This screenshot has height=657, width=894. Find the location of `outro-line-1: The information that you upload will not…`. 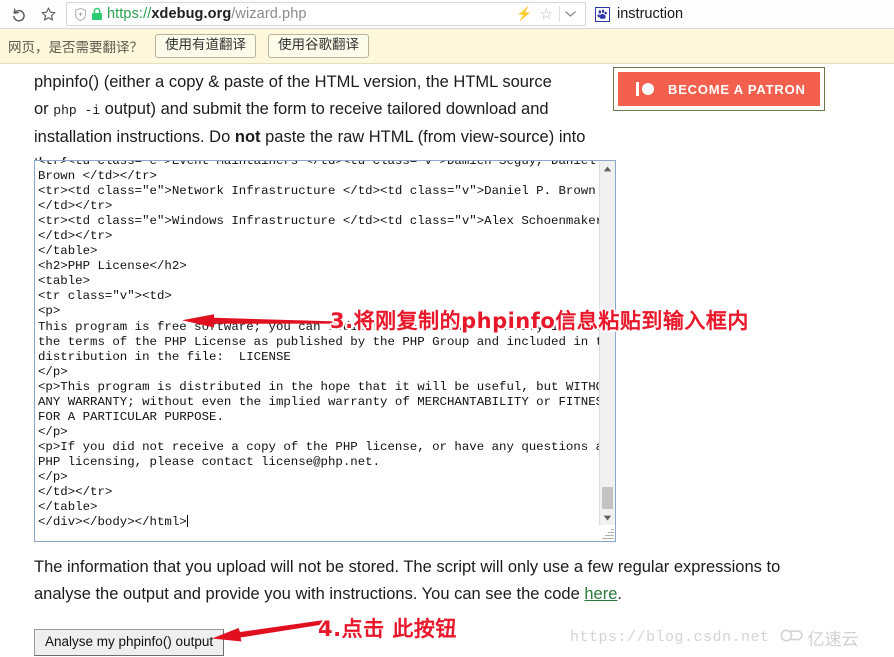

outro-line-1: The information that you upload will not… is located at coordinates (407, 567).